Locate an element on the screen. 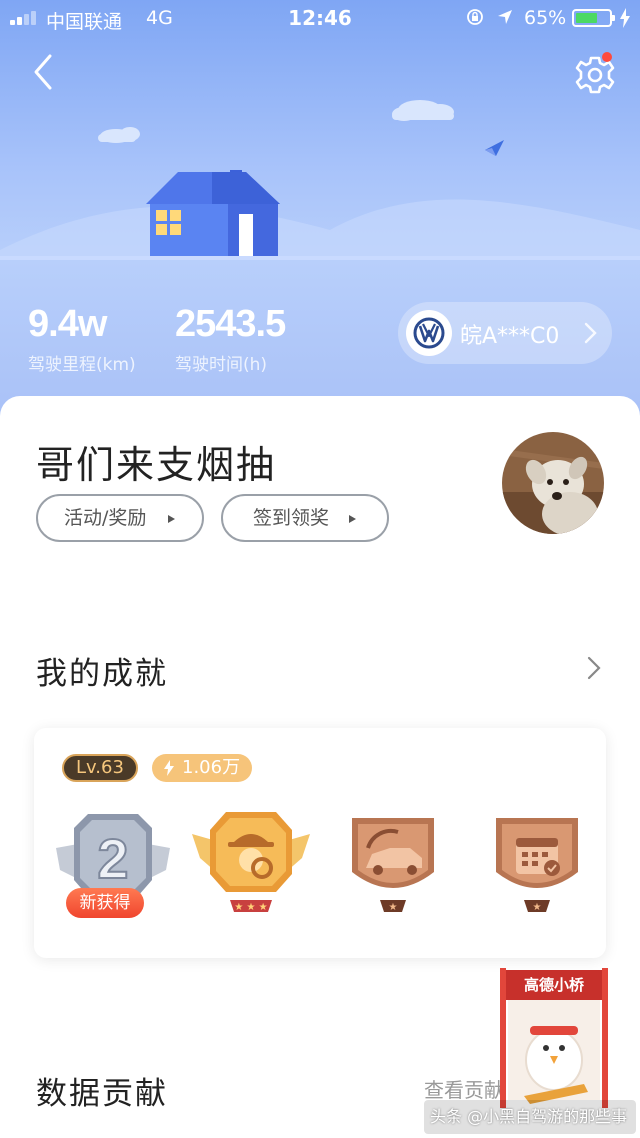 Image resolution: width=640 pixels, height=1138 pixels. button-label: 签到领奖 is located at coordinates (291, 518).